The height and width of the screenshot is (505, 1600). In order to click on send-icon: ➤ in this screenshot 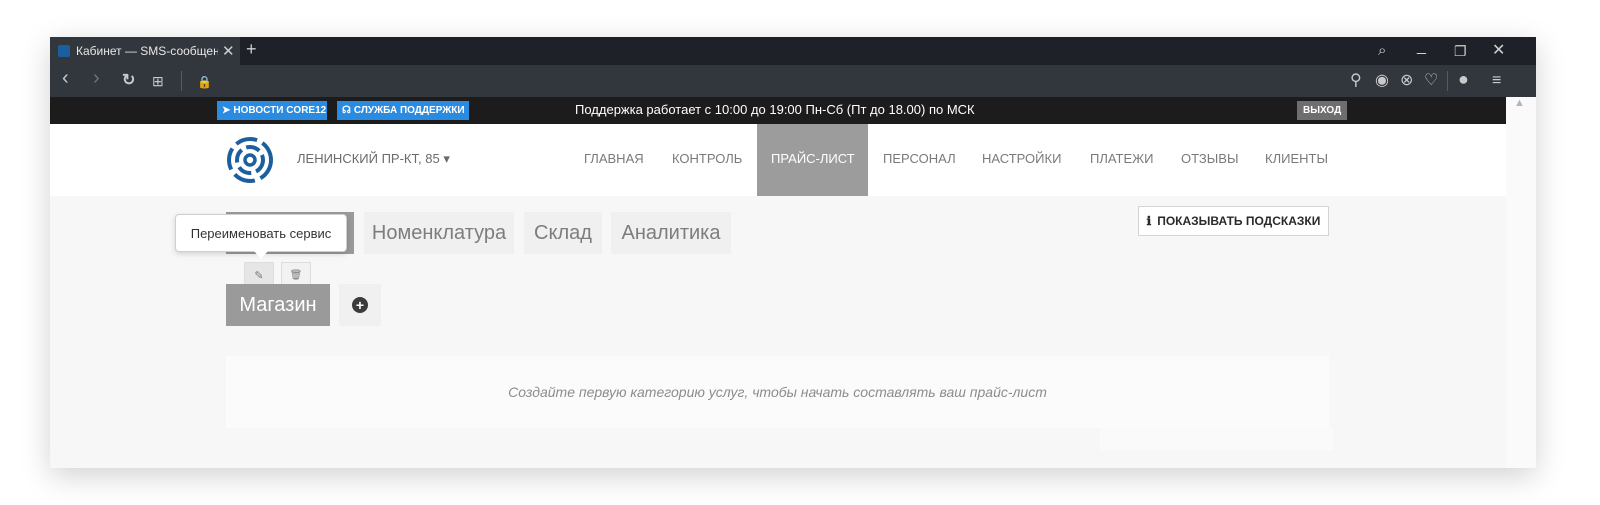, I will do `click(226, 110)`.